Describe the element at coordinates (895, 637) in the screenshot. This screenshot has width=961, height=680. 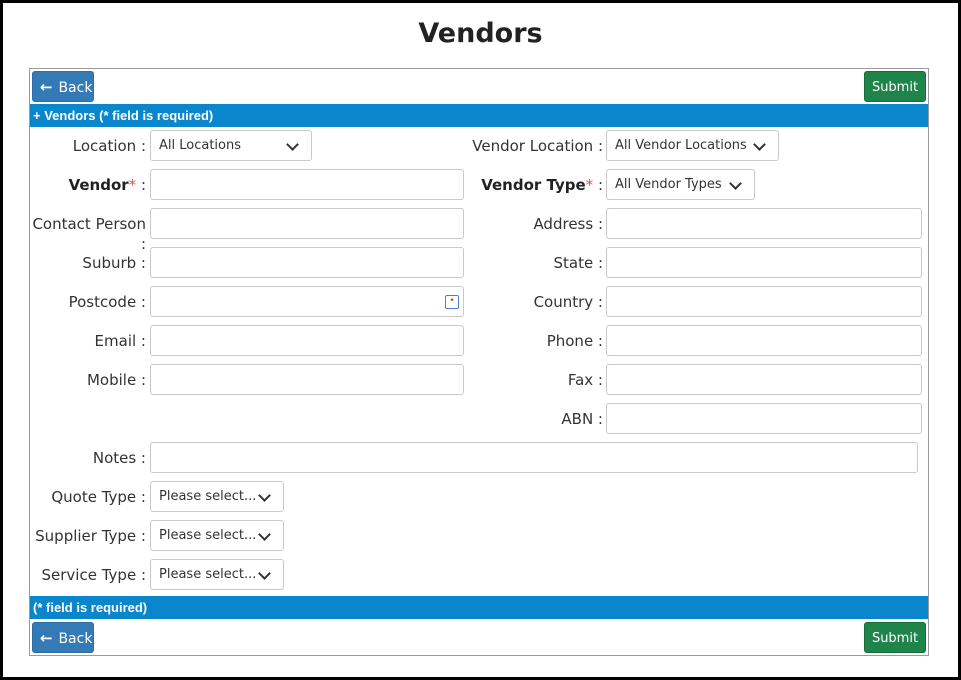
I see `submit-button-bottom: Submit` at that location.